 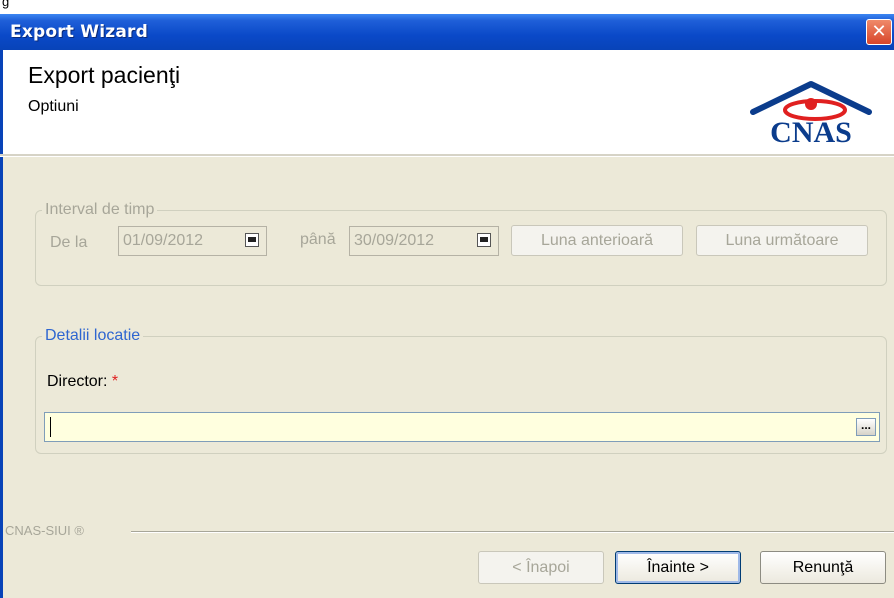 What do you see at coordinates (394, 240) in the screenshot?
I see `to-date-value: 30/09/2012` at bounding box center [394, 240].